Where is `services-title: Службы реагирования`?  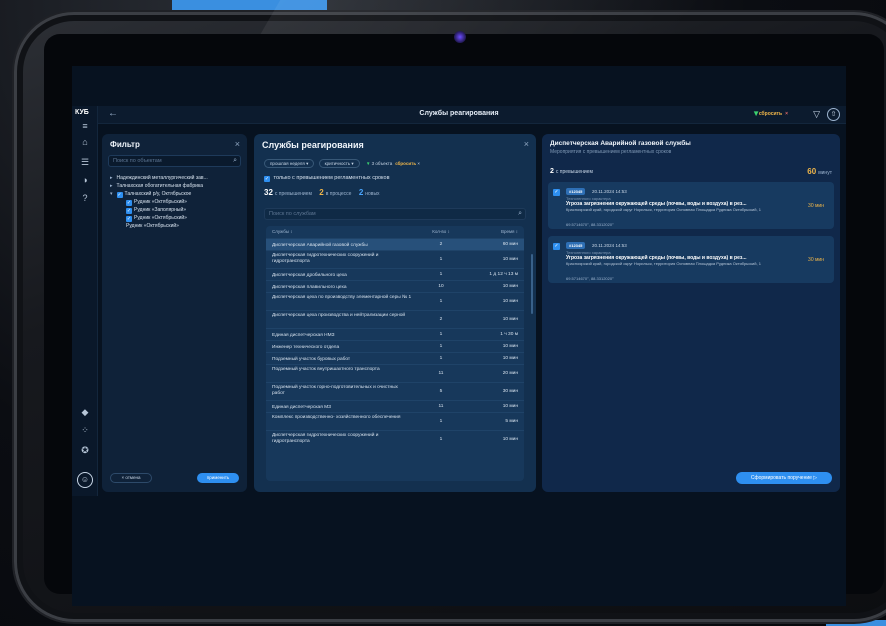 services-title: Службы реагирования is located at coordinates (313, 145).